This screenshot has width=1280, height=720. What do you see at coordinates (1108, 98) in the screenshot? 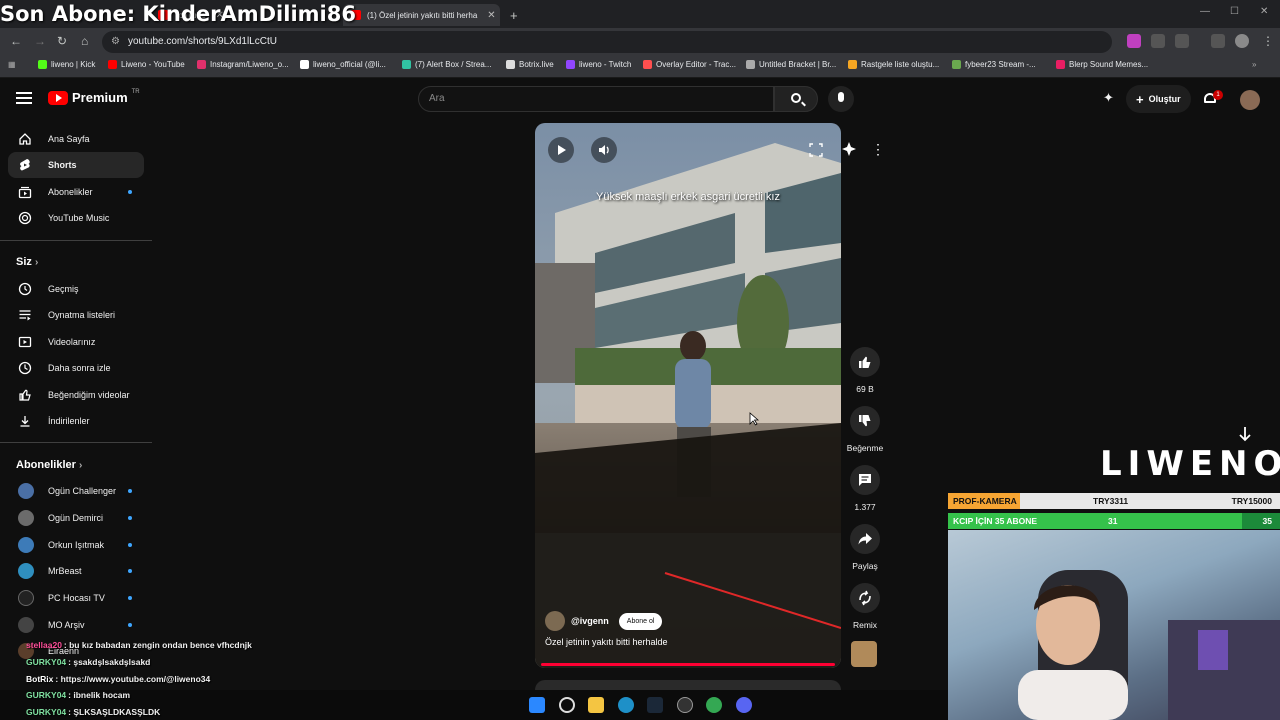
I see `shorts-create-icon: ✦` at bounding box center [1108, 98].